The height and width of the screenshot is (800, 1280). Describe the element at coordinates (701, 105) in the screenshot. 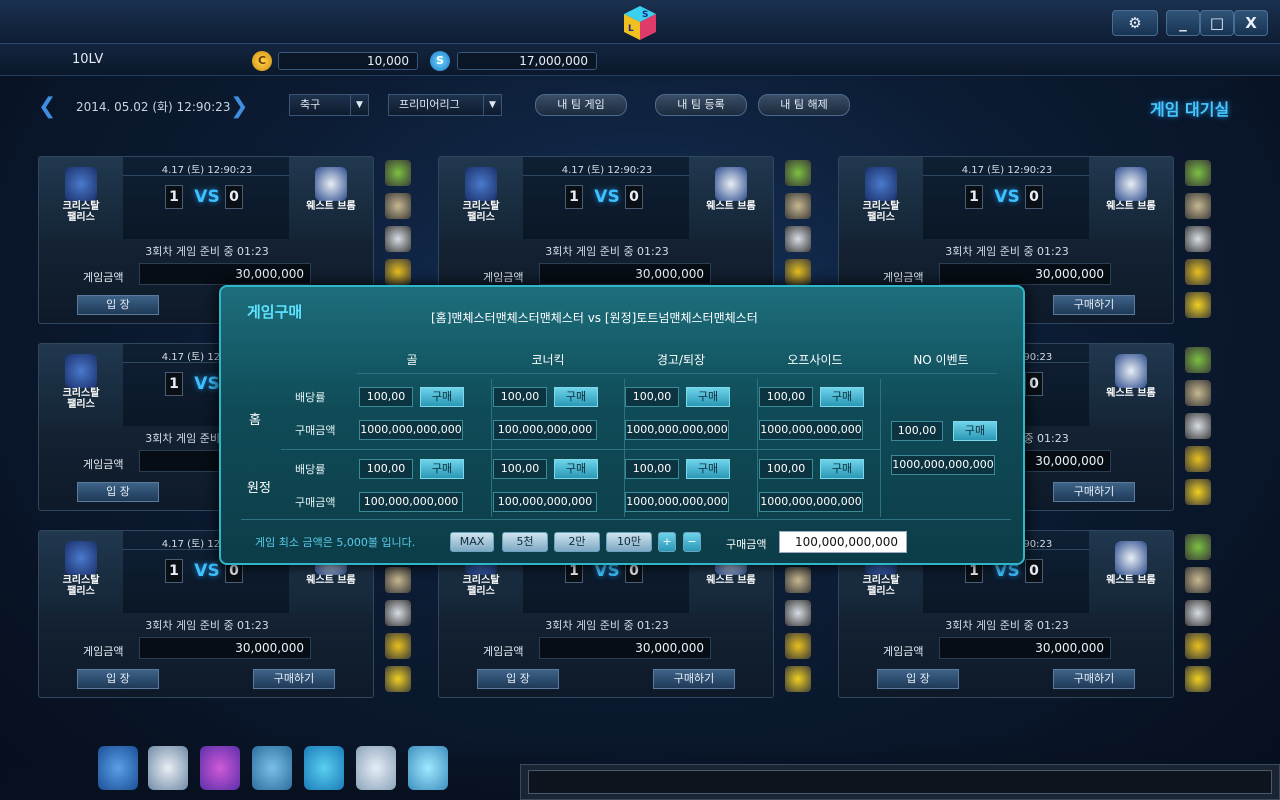

I see `my-team-register-button: 내 팀 등록` at that location.